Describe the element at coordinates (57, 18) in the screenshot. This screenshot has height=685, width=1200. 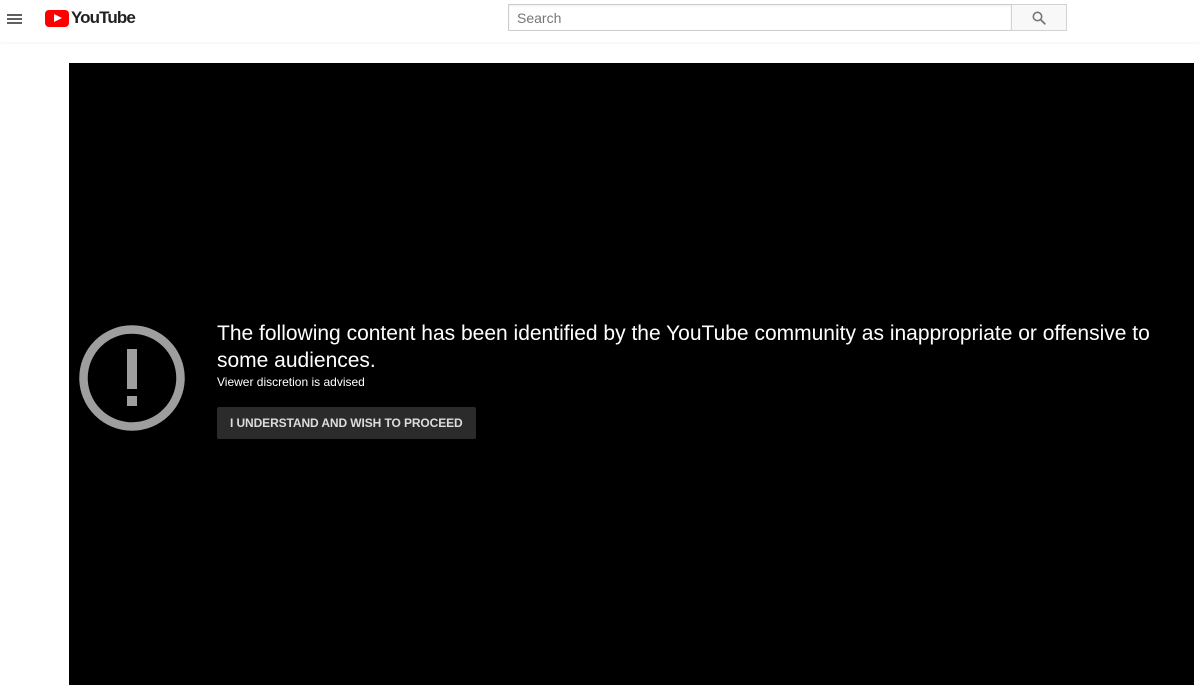
I see `youtube-play-icon` at that location.